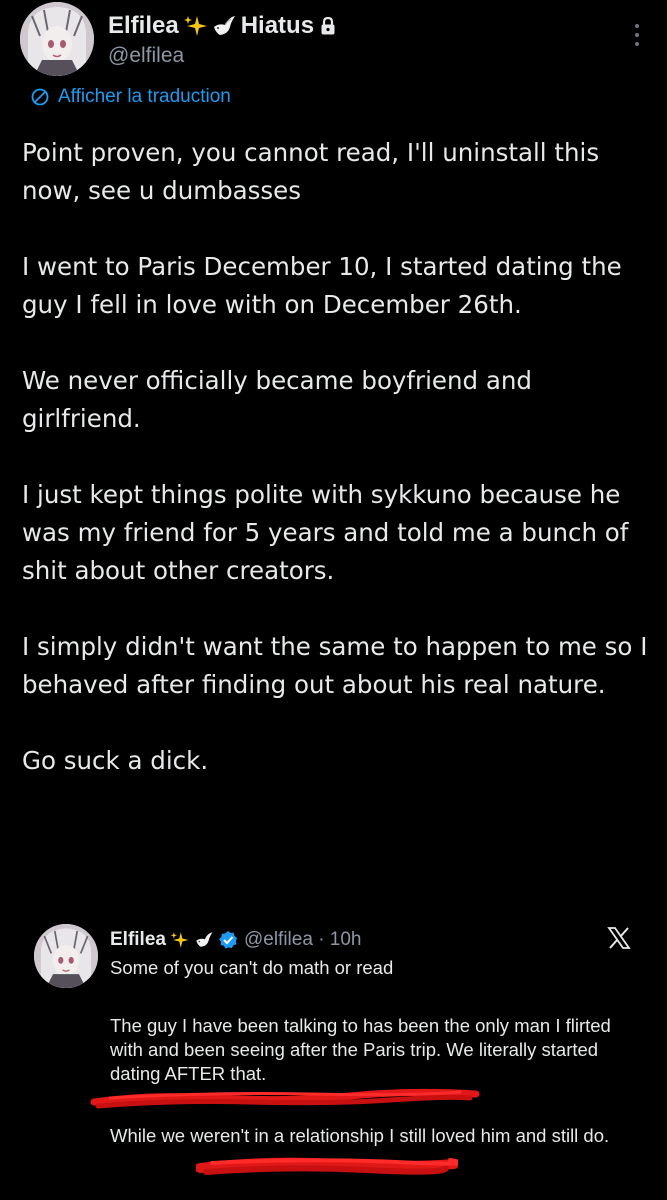  What do you see at coordinates (146, 56) in the screenshot?
I see `author-handle: @elfilea` at bounding box center [146, 56].